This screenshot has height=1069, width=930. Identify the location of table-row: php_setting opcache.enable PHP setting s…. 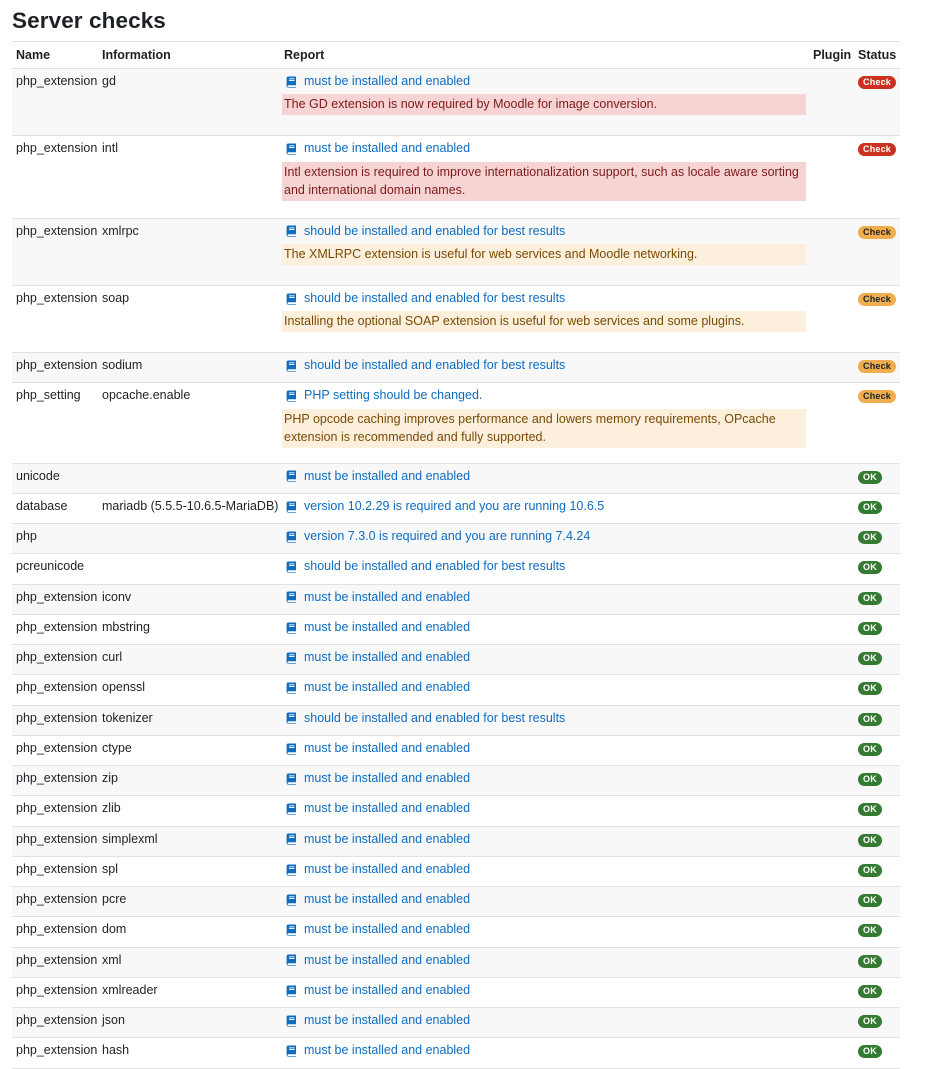
(456, 423).